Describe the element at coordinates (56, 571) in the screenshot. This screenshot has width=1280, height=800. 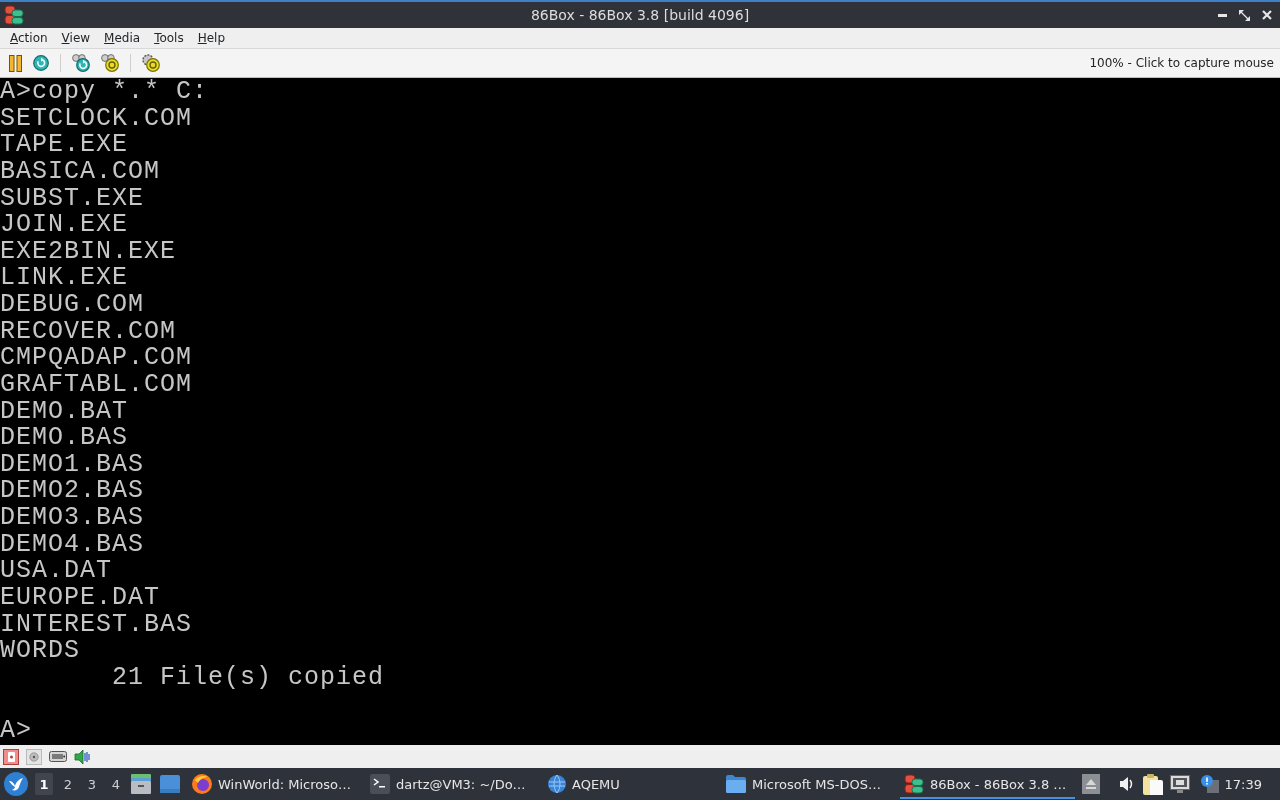
I see `file-name-text: USA.DAT` at that location.